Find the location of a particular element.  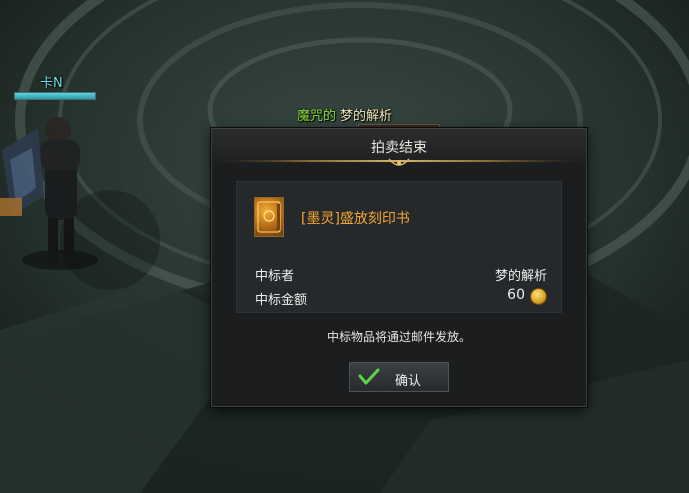

spellbook-icon is located at coordinates (269, 217).